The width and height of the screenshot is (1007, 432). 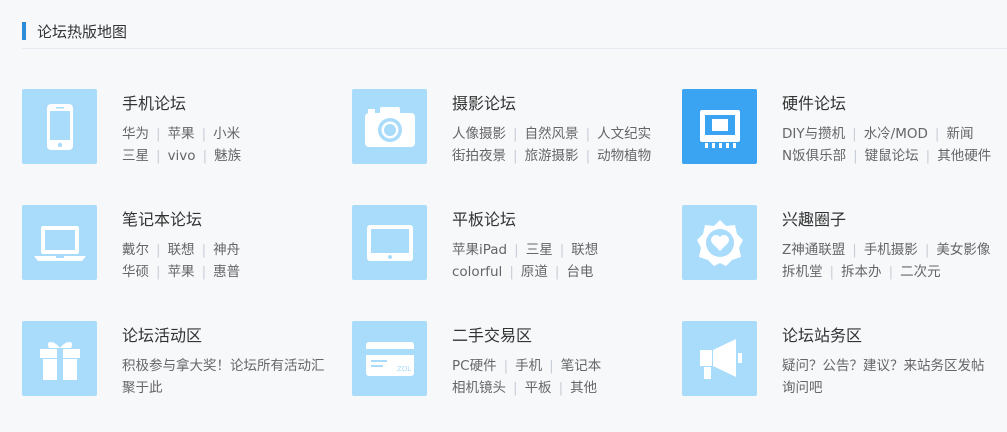 What do you see at coordinates (964, 156) in the screenshot?
I see `sub-forum-link: 其他硬件` at bounding box center [964, 156].